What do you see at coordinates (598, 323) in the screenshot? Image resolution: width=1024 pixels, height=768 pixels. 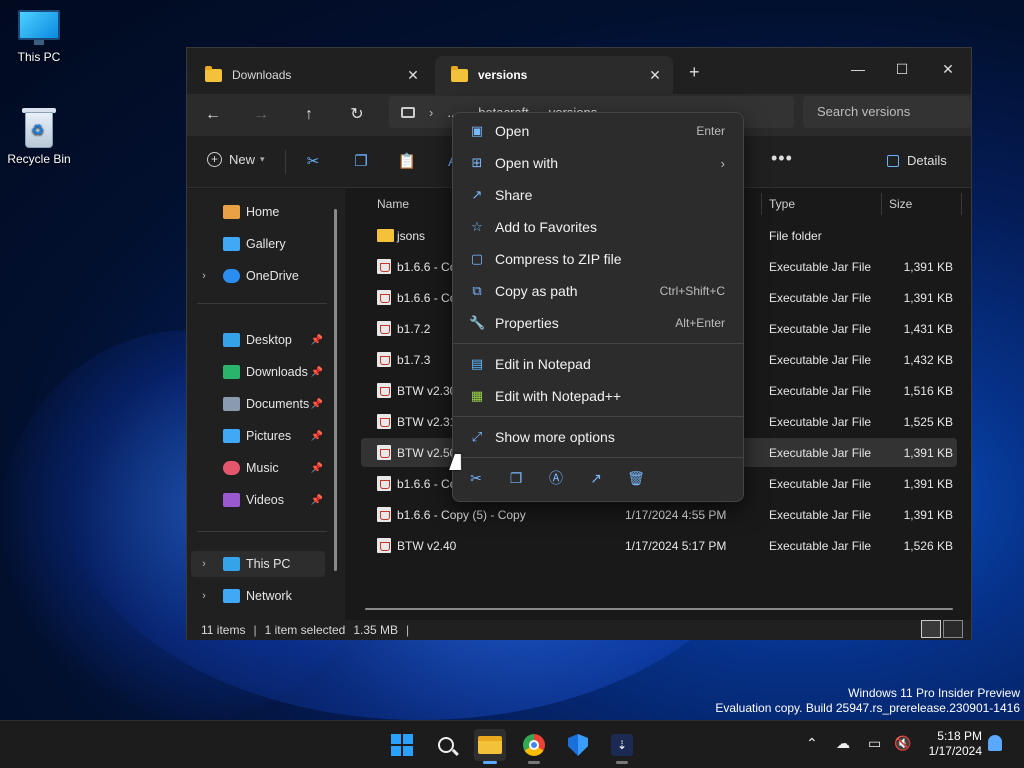 I see `menu-item-properties: 🔧 Properties Alt+Enter` at bounding box center [598, 323].